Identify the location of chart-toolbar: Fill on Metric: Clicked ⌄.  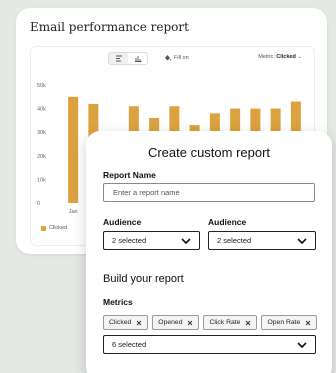
(172, 58).